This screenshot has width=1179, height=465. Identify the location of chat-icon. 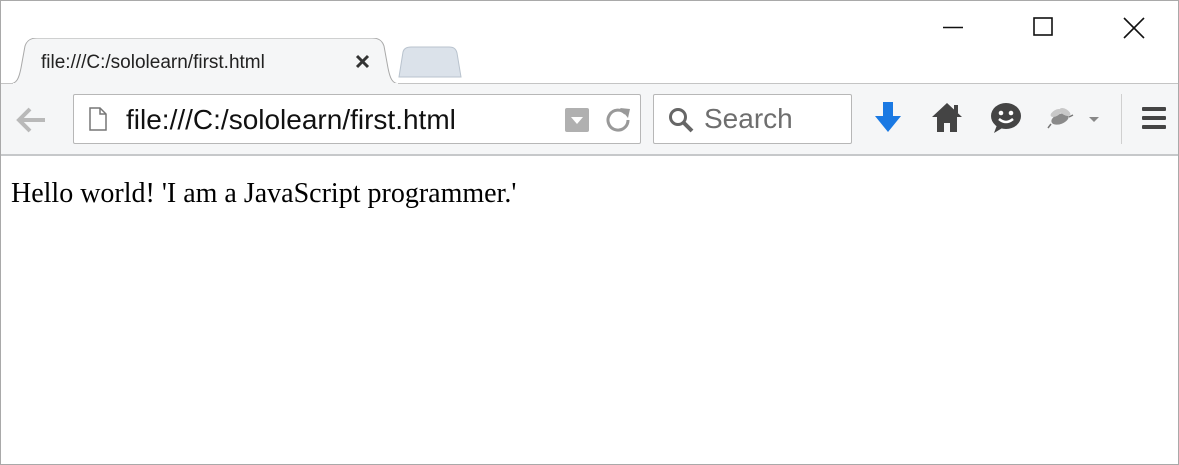
(1006, 118).